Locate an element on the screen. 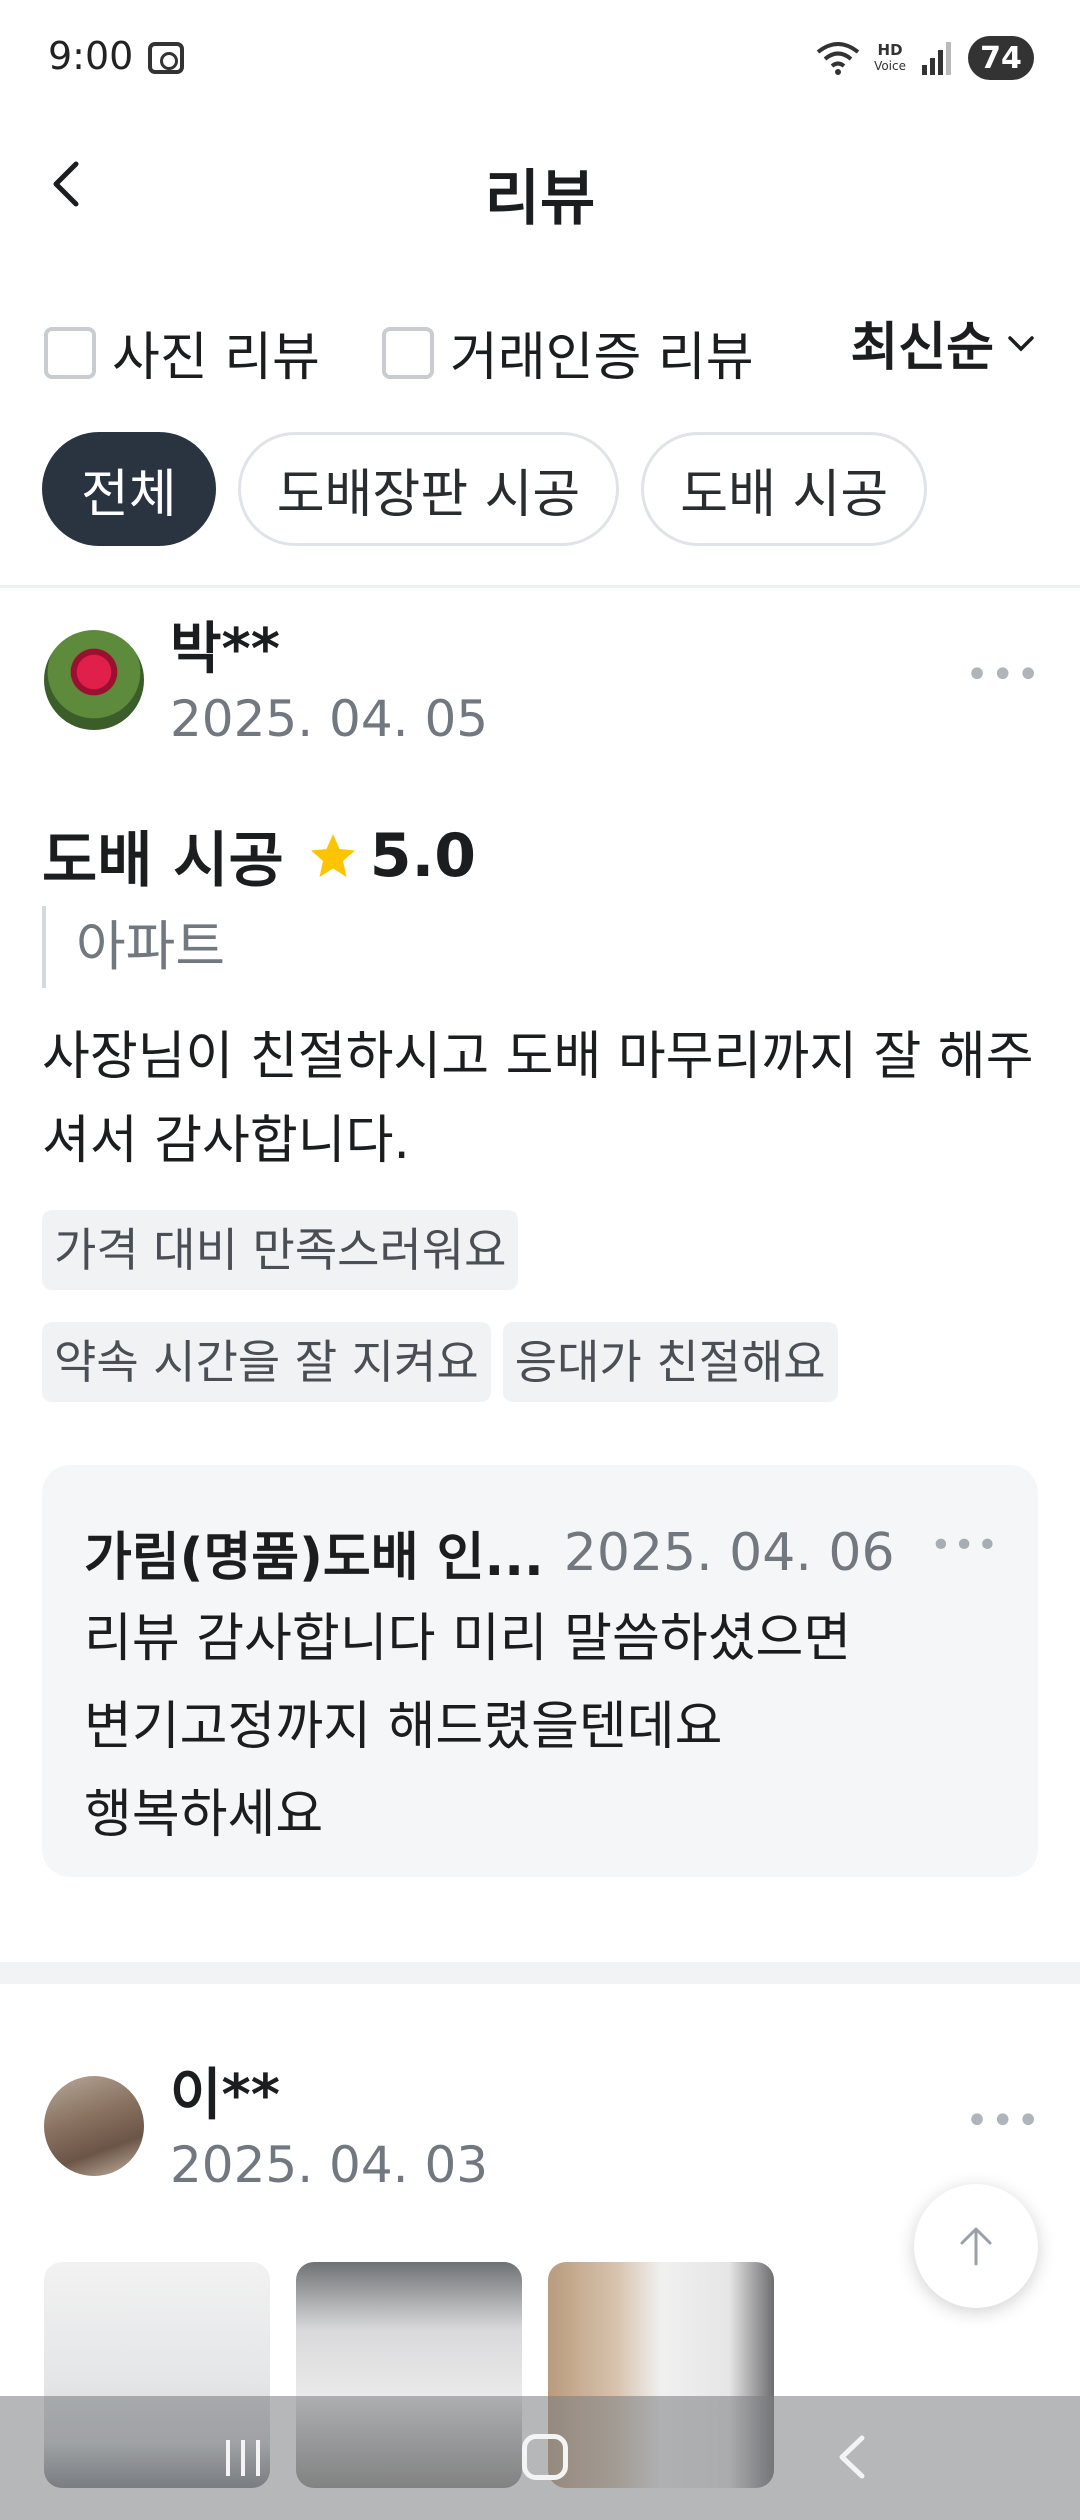  reply-text: 리뷰 감사합니다 미리 말씀하셨으면 변기고정까지 해드렸을텐데요 행복하세요 is located at coordinates (468, 1727).